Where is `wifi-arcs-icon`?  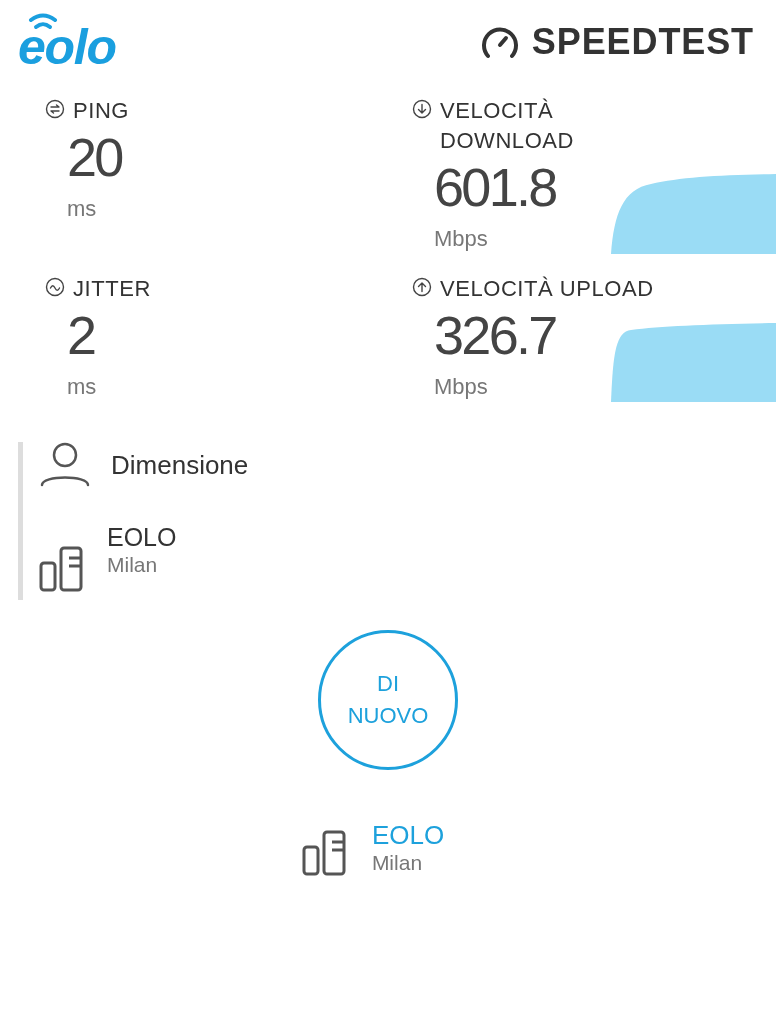 wifi-arcs-icon is located at coordinates (43, 21).